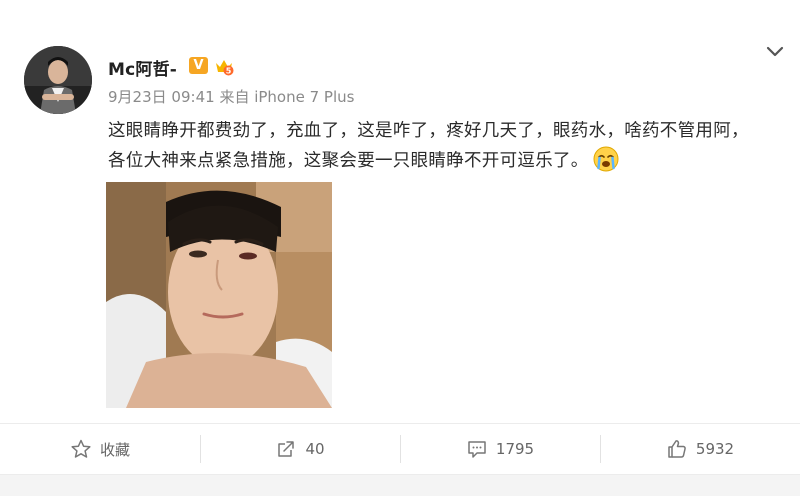 This screenshot has width=800, height=496. I want to click on comment-button: 1795, so click(500, 449).